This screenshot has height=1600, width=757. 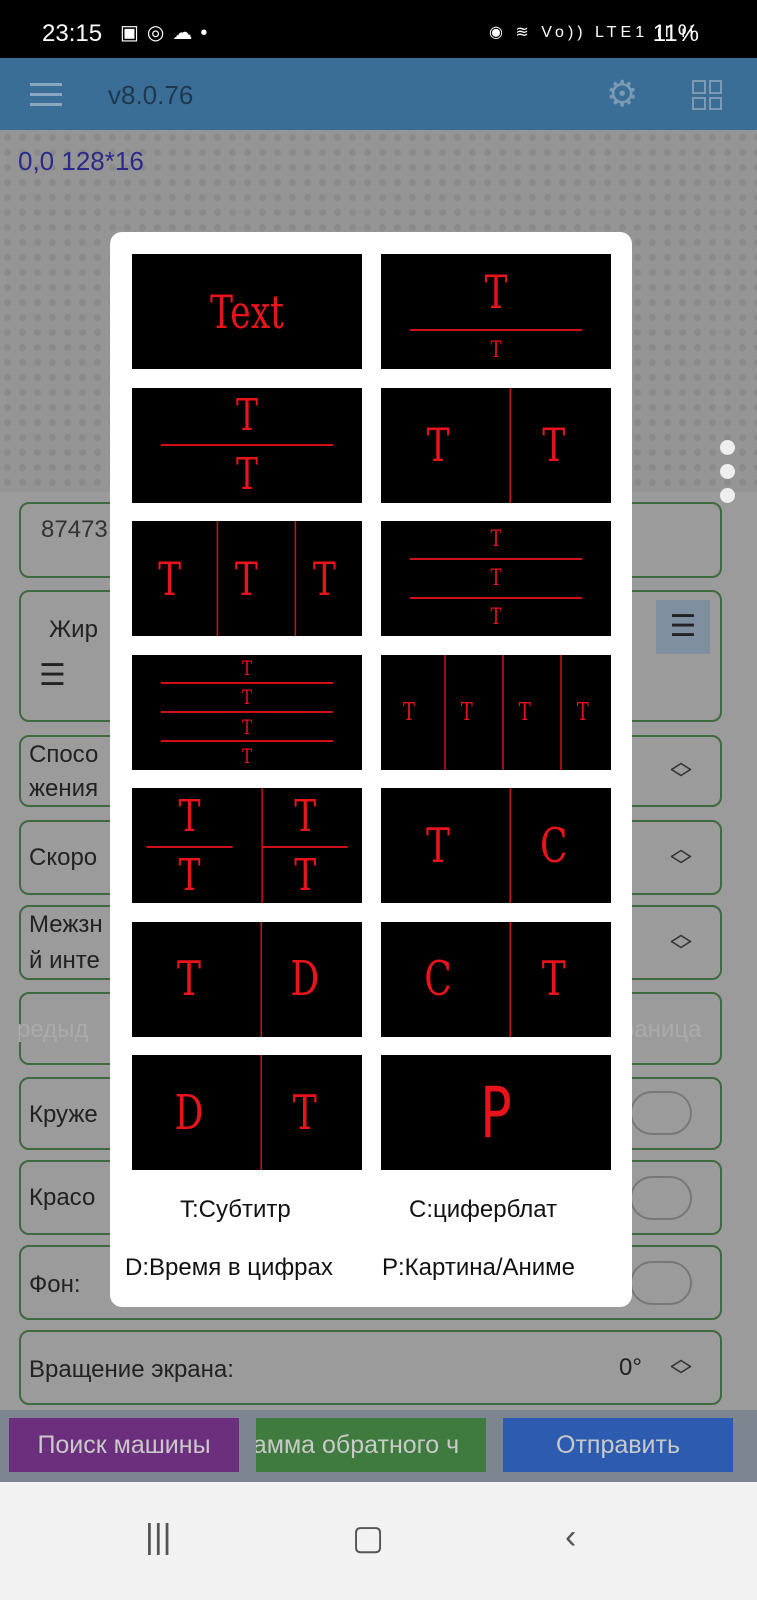 What do you see at coordinates (64, 788) in the screenshot?
I see `mode-label-2: жения` at bounding box center [64, 788].